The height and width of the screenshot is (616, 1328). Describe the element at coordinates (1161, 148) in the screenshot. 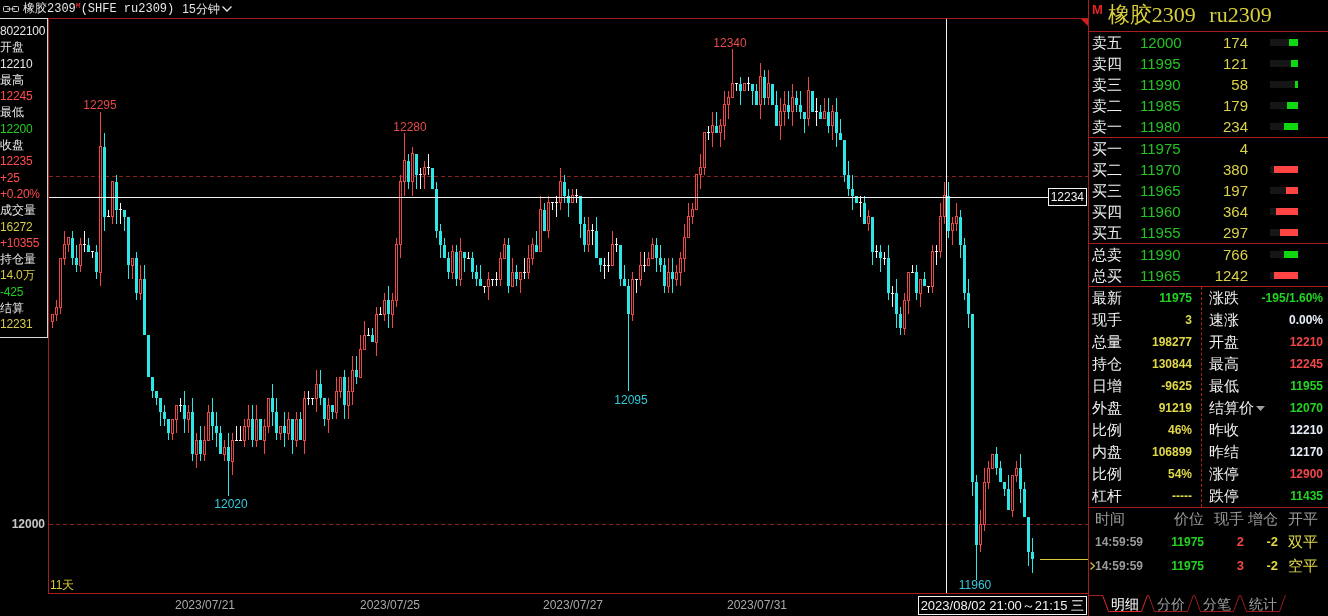

I see `order-price: 11975` at that location.